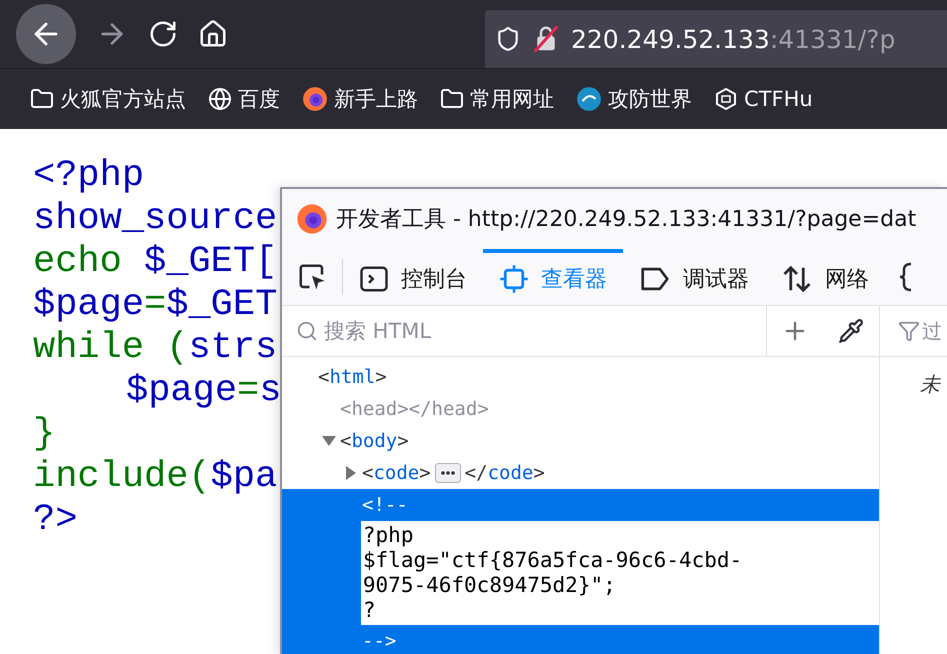 The width and height of the screenshot is (947, 654). I want to click on globe-icon, so click(220, 99).